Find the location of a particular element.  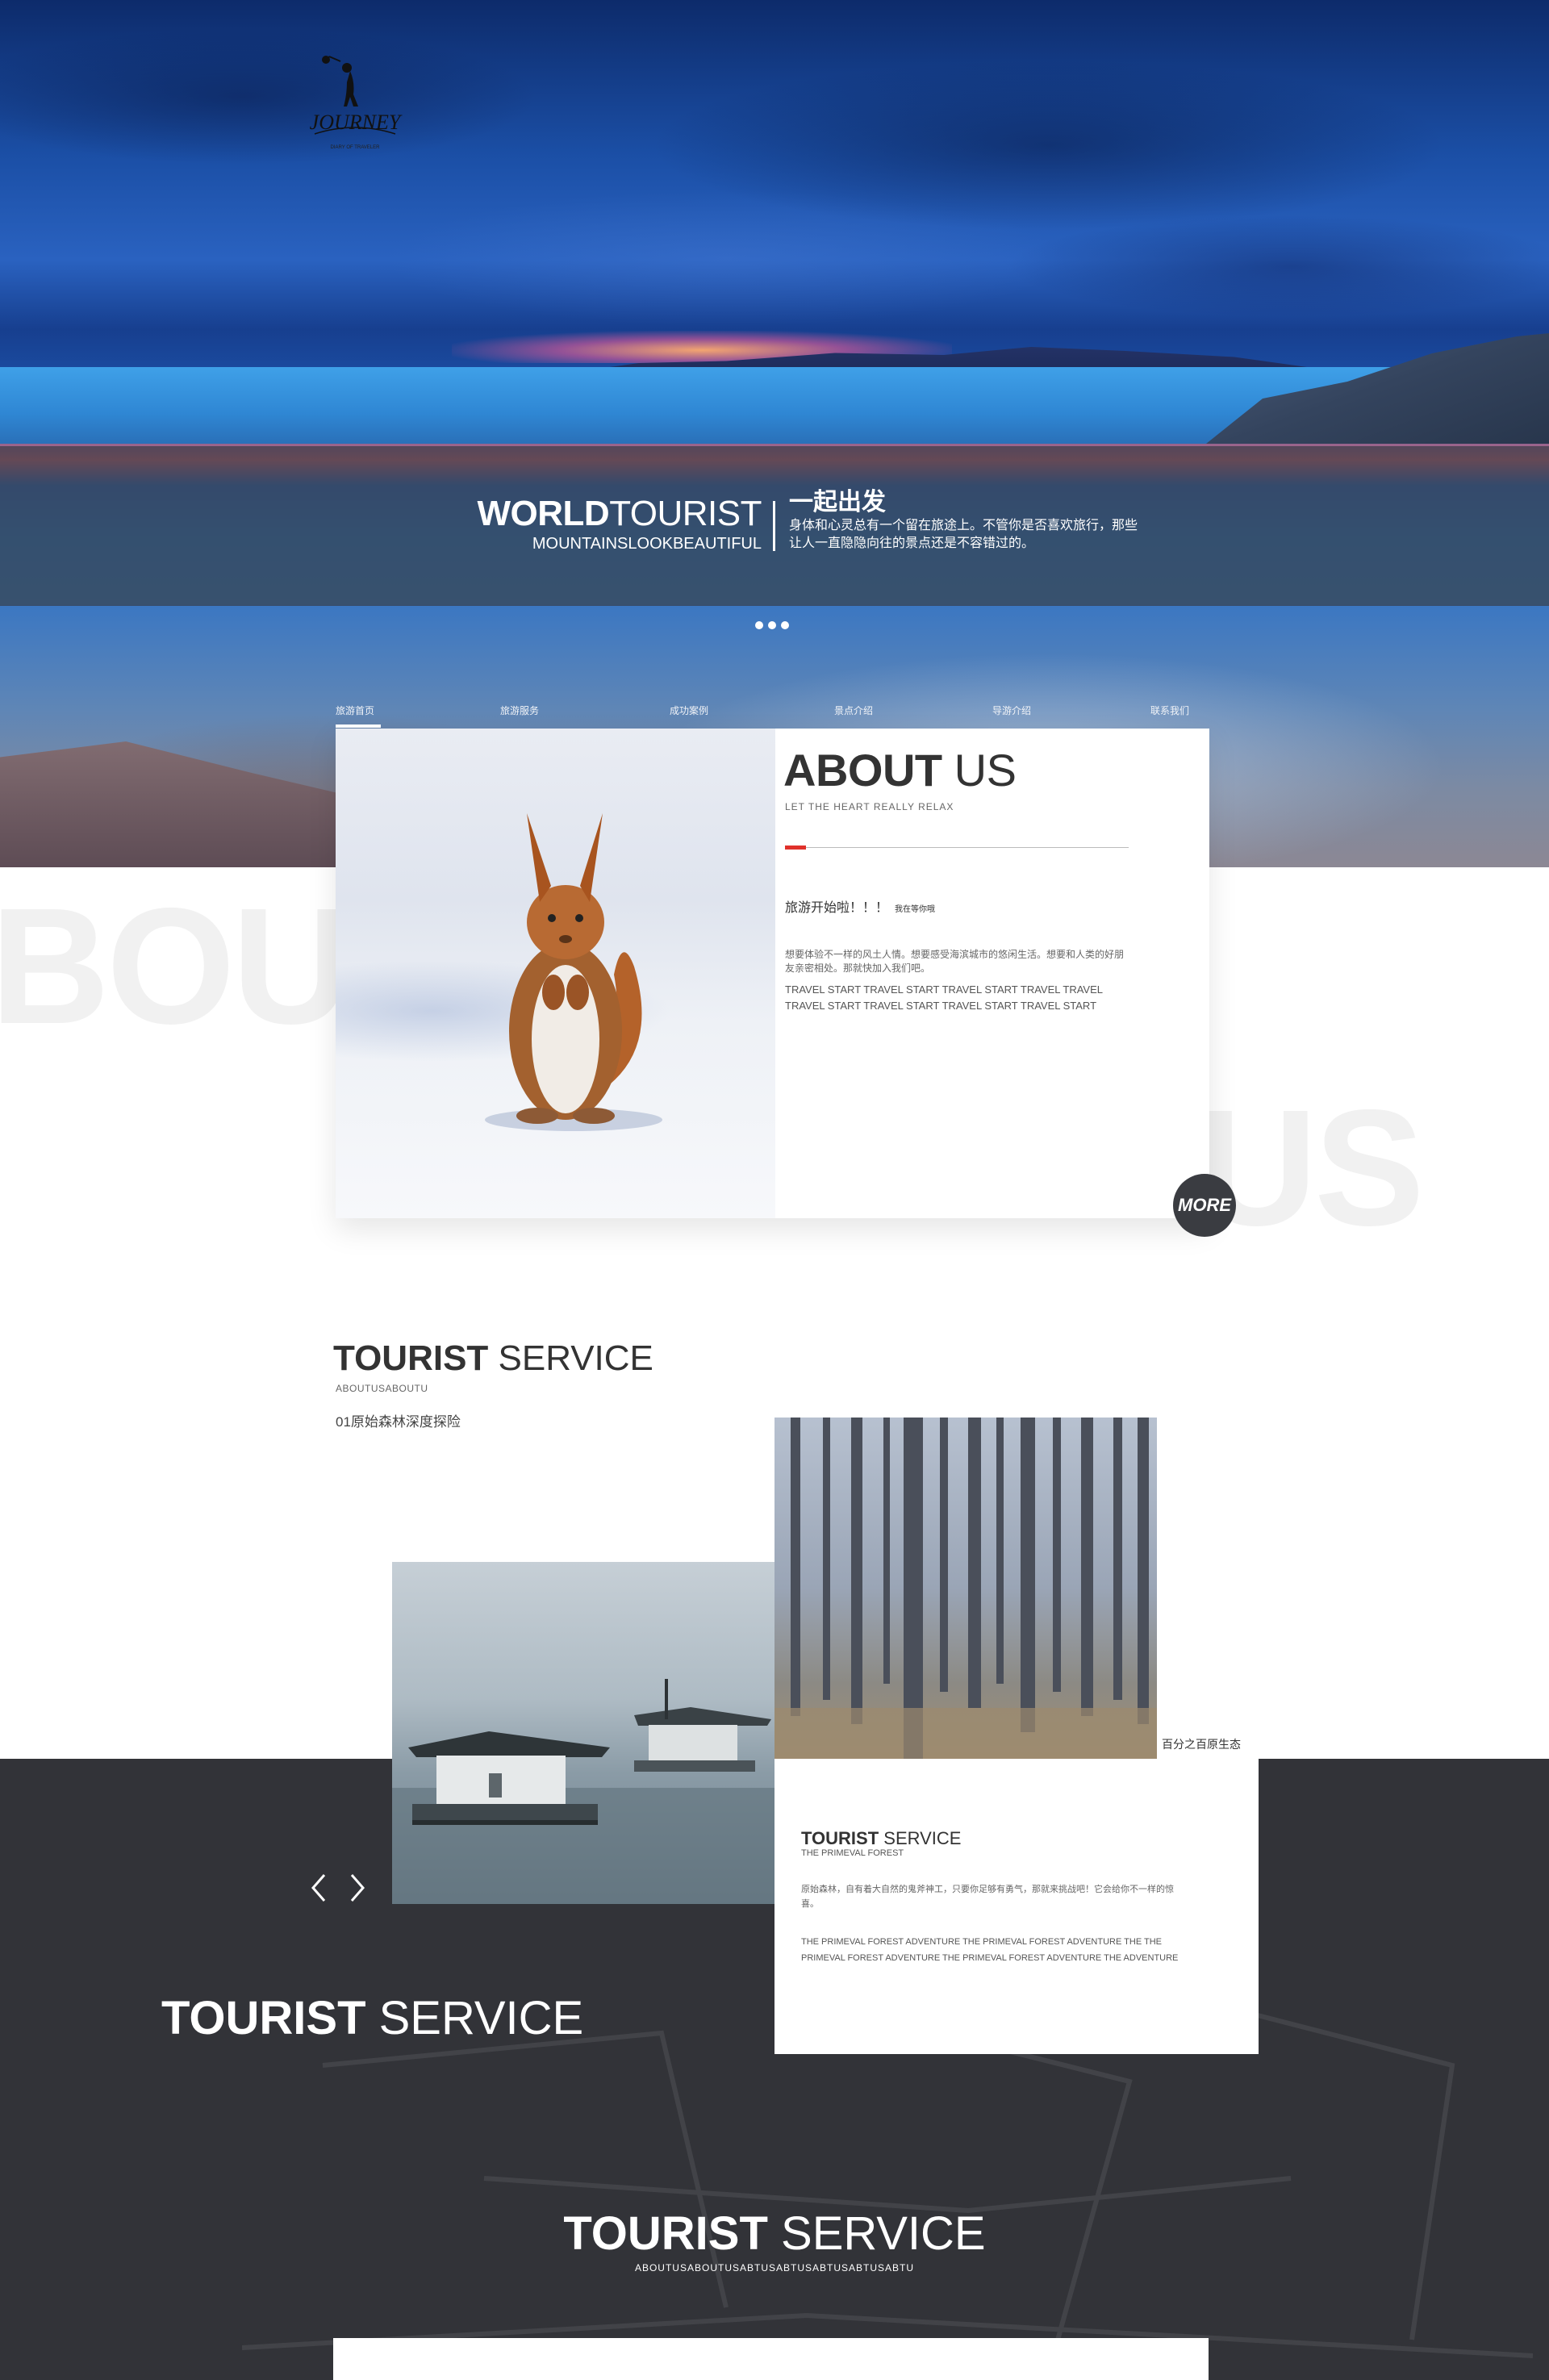

chevron-left-icon is located at coordinates (318, 1888).